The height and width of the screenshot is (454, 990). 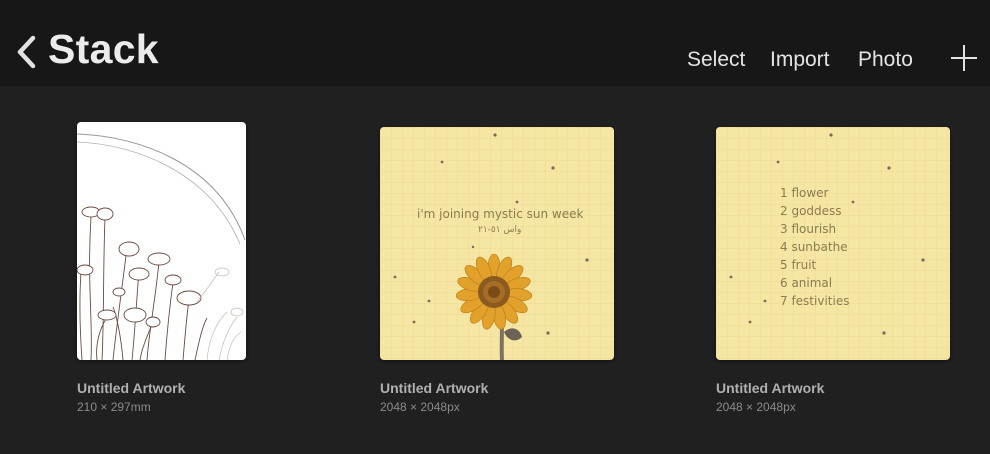 I want to click on add-button, so click(x=964, y=58).